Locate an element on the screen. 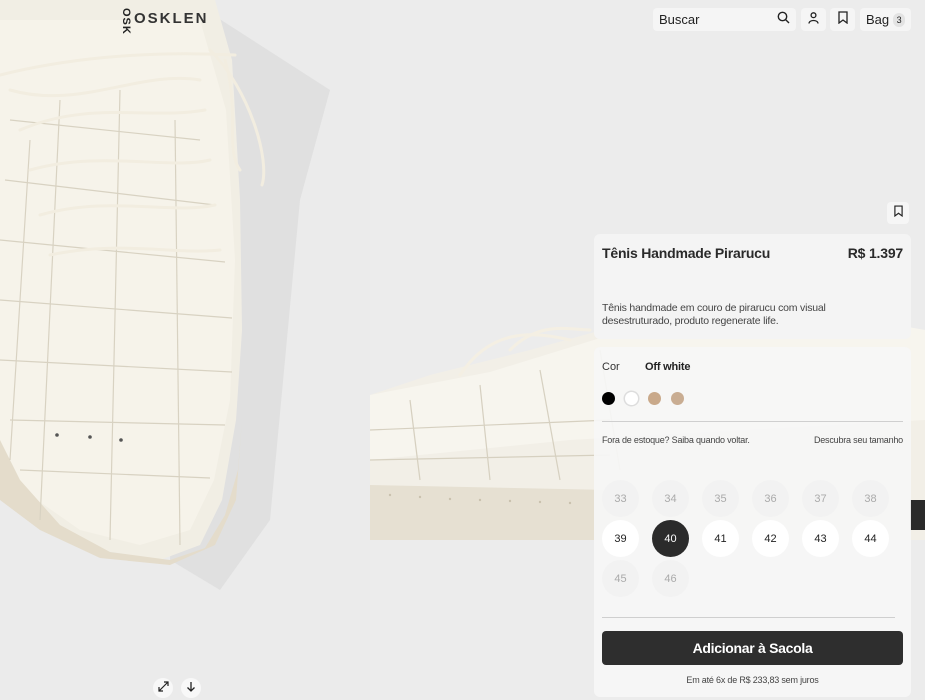  wishlist-button is located at coordinates (842, 19).